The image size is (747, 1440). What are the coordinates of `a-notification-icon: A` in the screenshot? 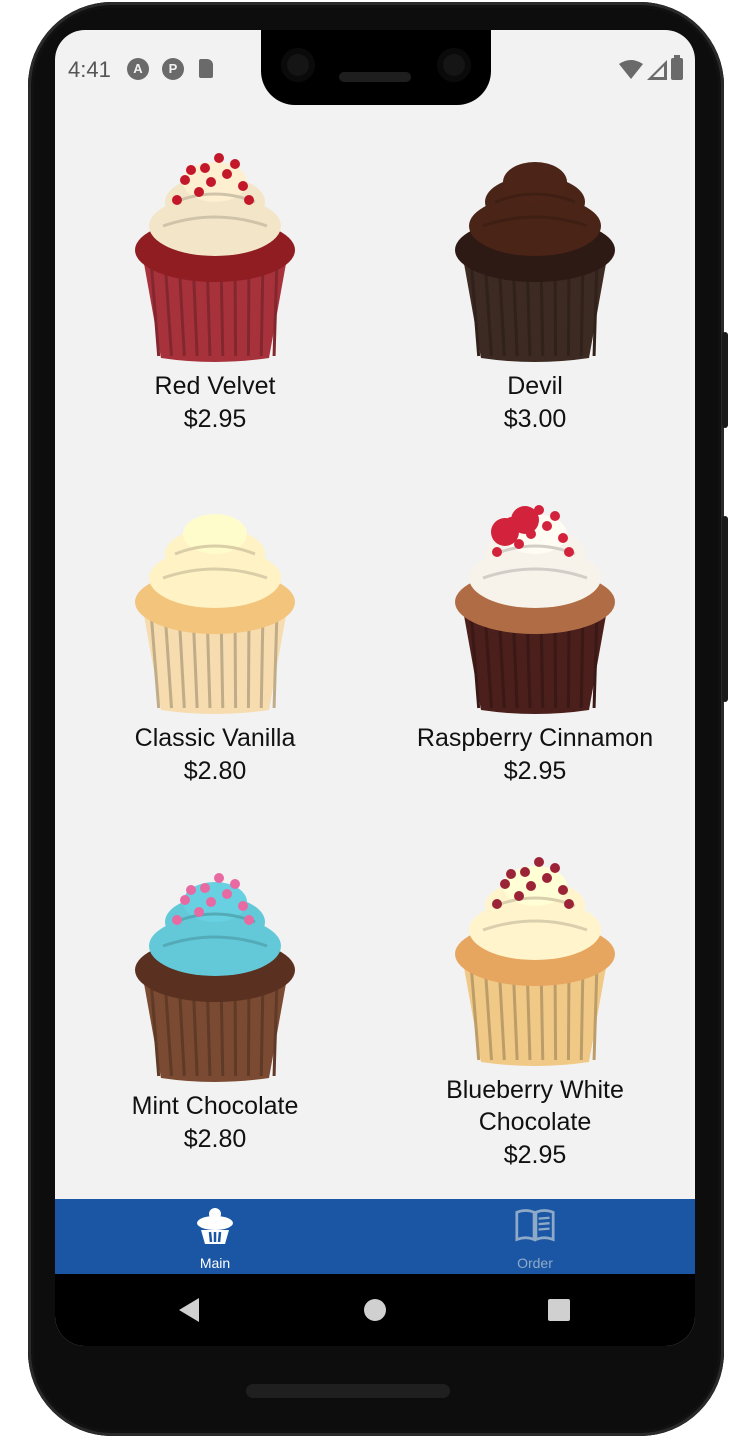 It's located at (138, 69).